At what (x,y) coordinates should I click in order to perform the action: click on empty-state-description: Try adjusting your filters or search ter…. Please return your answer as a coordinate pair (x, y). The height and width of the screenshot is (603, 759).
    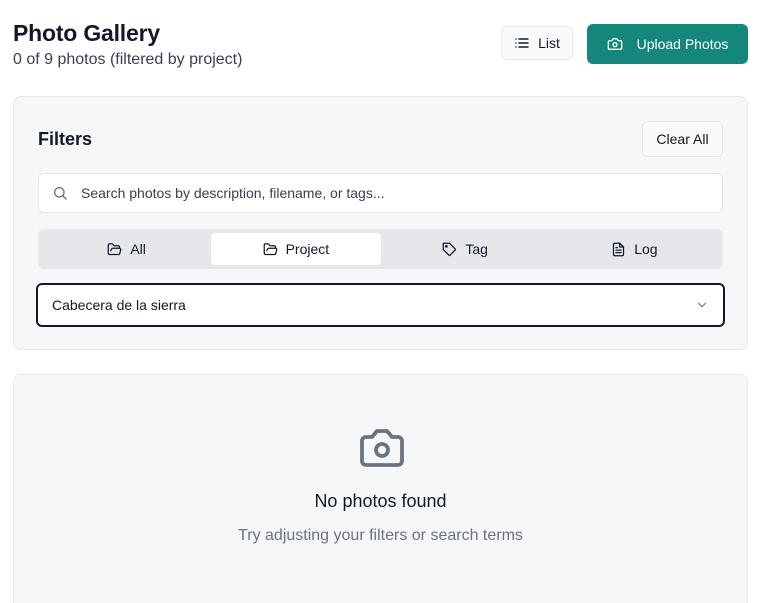
    Looking at the image, I should click on (380, 535).